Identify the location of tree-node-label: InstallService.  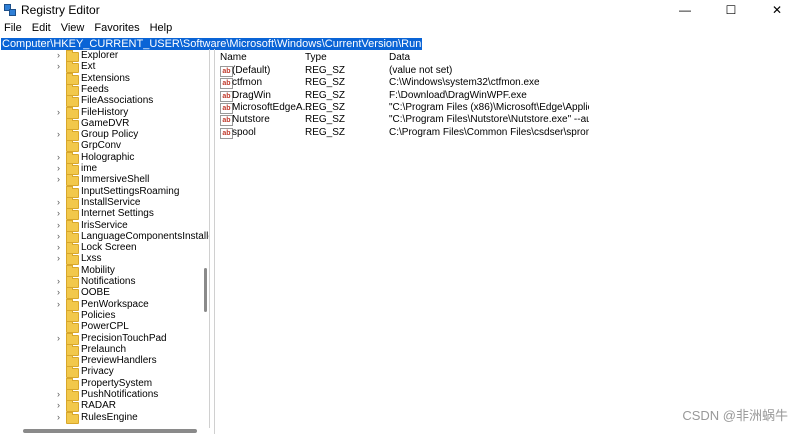
(111, 202).